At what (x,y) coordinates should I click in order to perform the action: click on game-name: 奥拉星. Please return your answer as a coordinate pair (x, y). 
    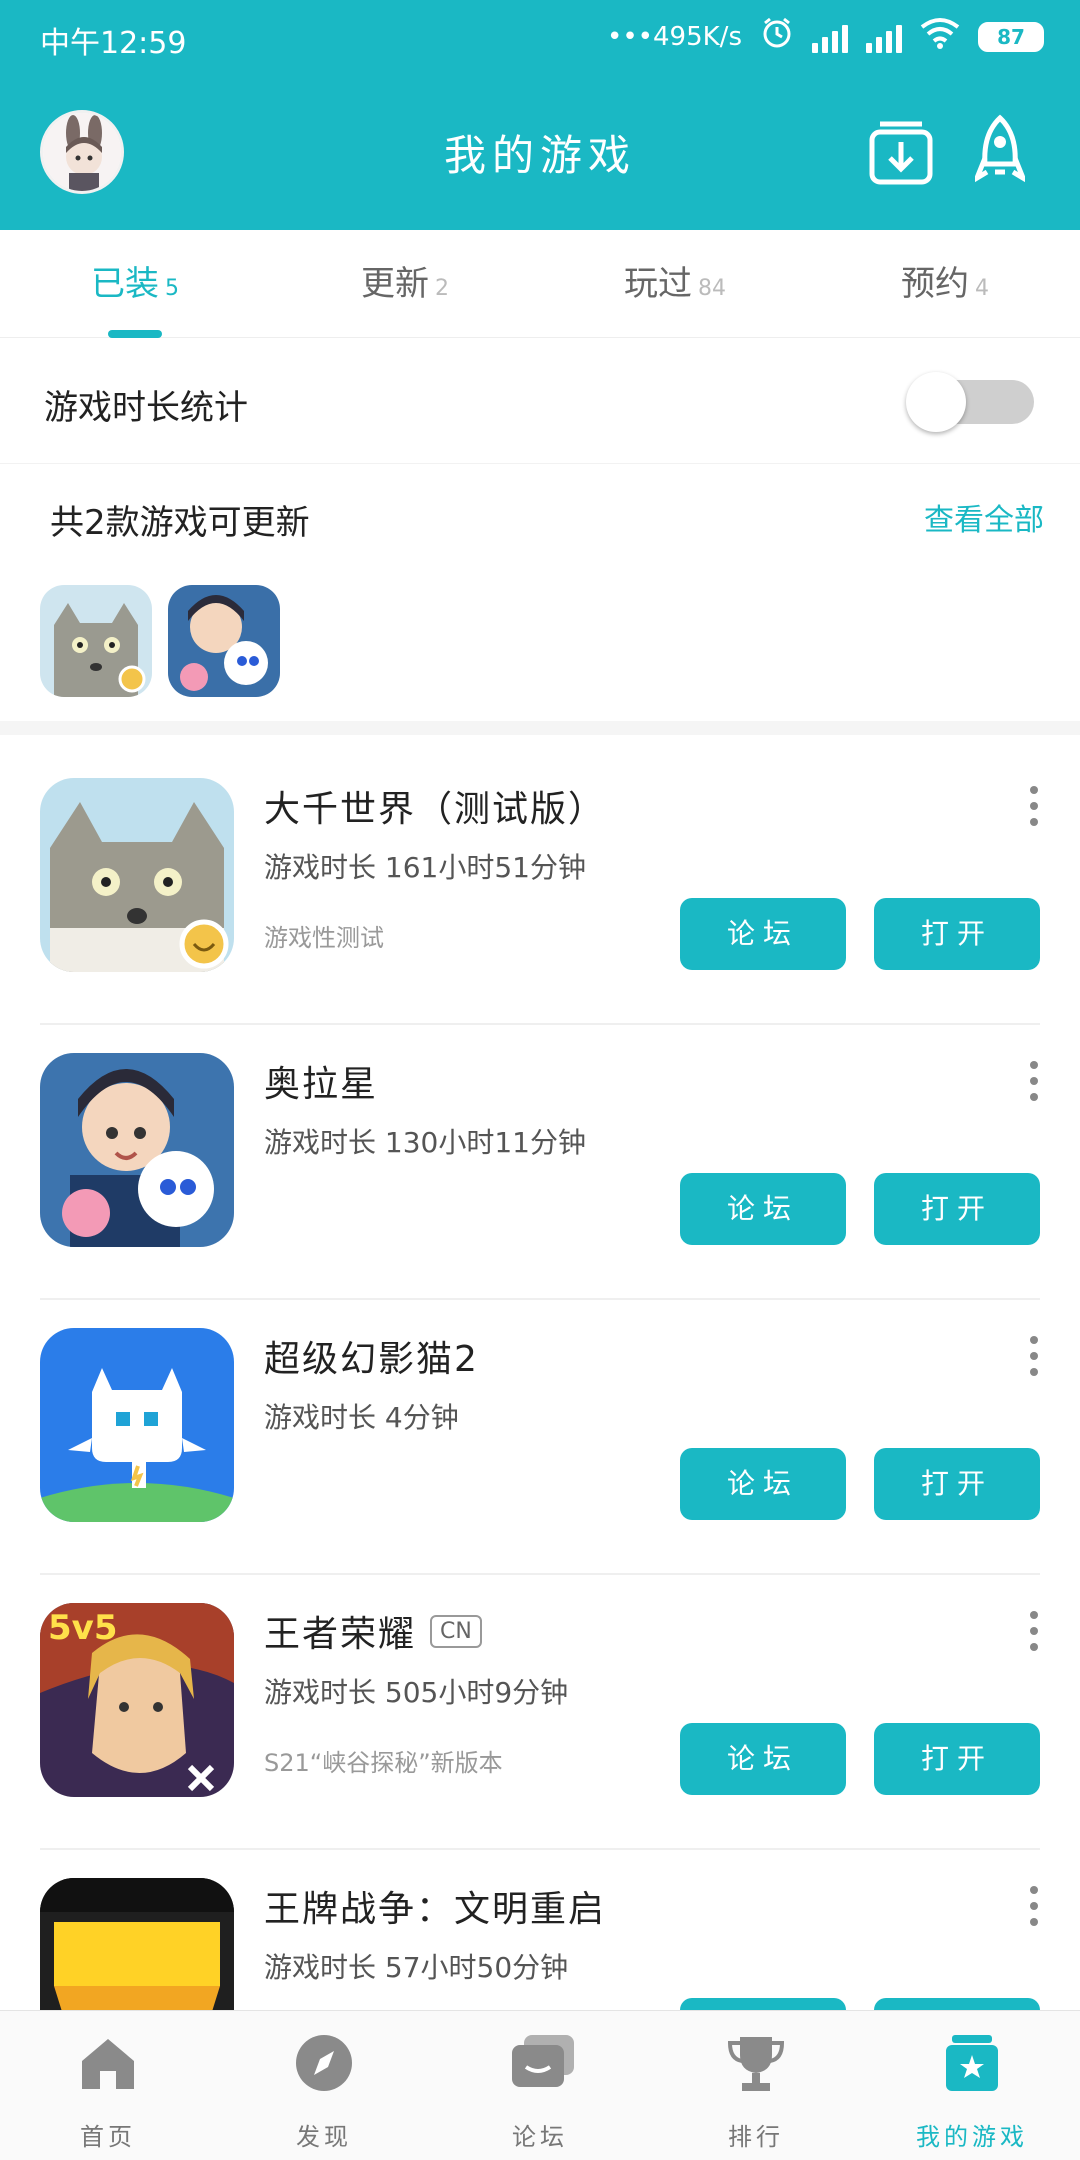
    Looking at the image, I should click on (321, 1084).